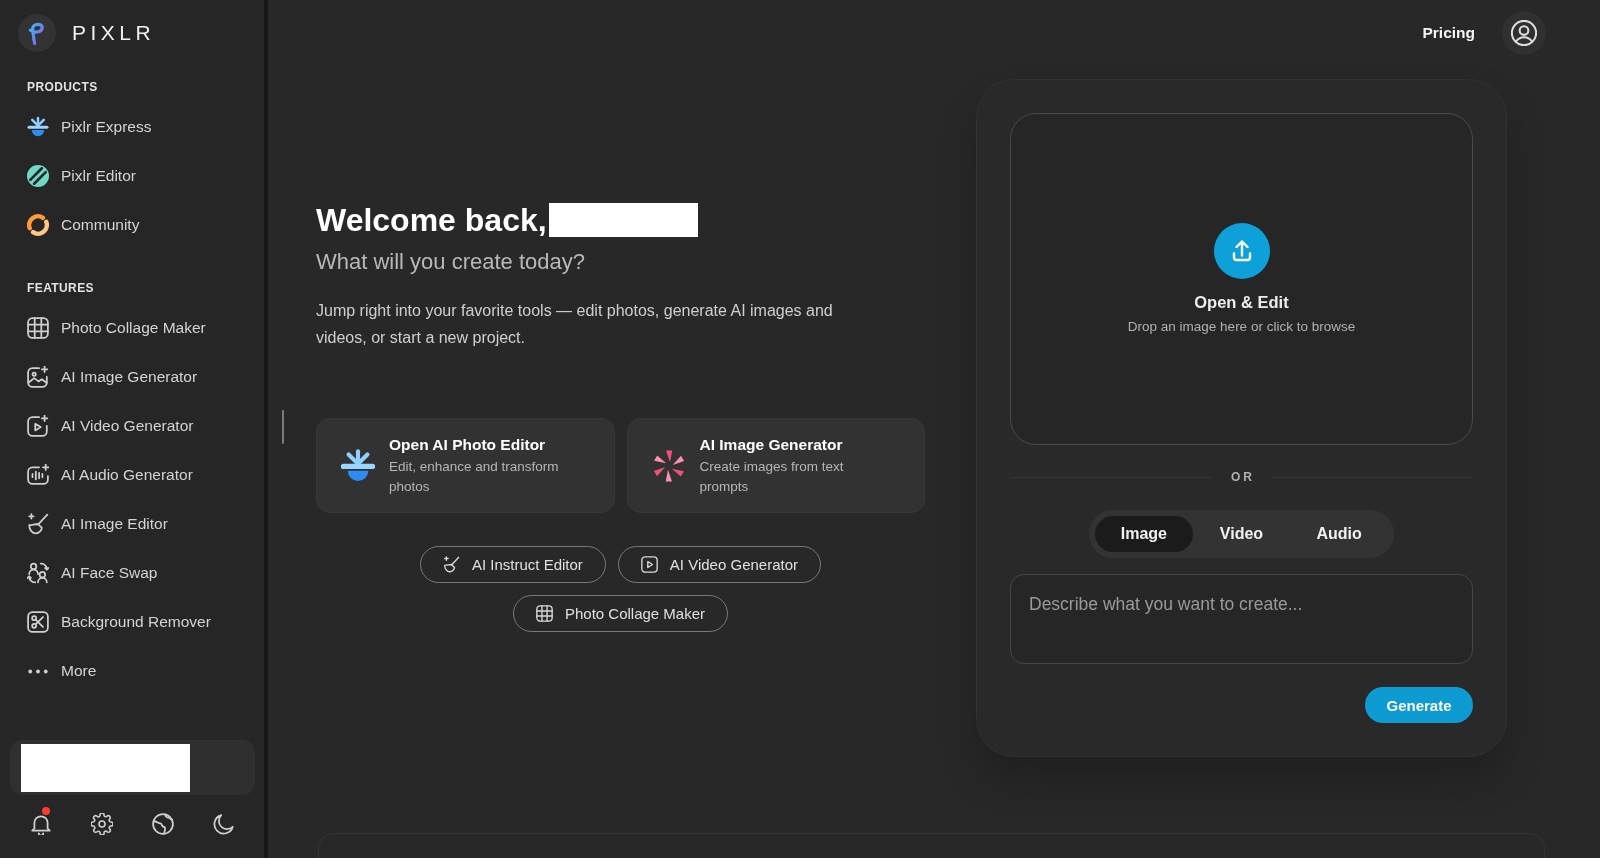 This screenshot has height=858, width=1600. I want to click on globe-icon, so click(163, 824).